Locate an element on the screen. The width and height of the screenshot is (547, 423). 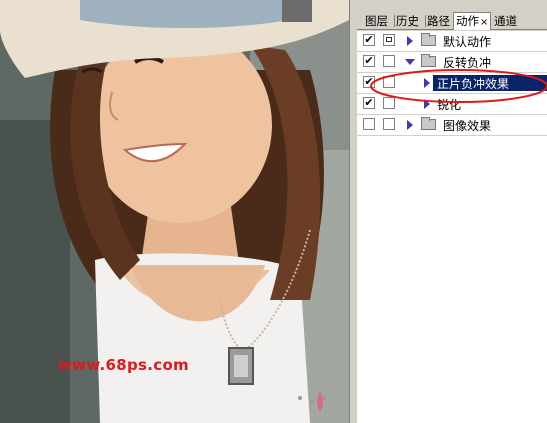
tab-layers: 图层 is located at coordinates (376, 21).